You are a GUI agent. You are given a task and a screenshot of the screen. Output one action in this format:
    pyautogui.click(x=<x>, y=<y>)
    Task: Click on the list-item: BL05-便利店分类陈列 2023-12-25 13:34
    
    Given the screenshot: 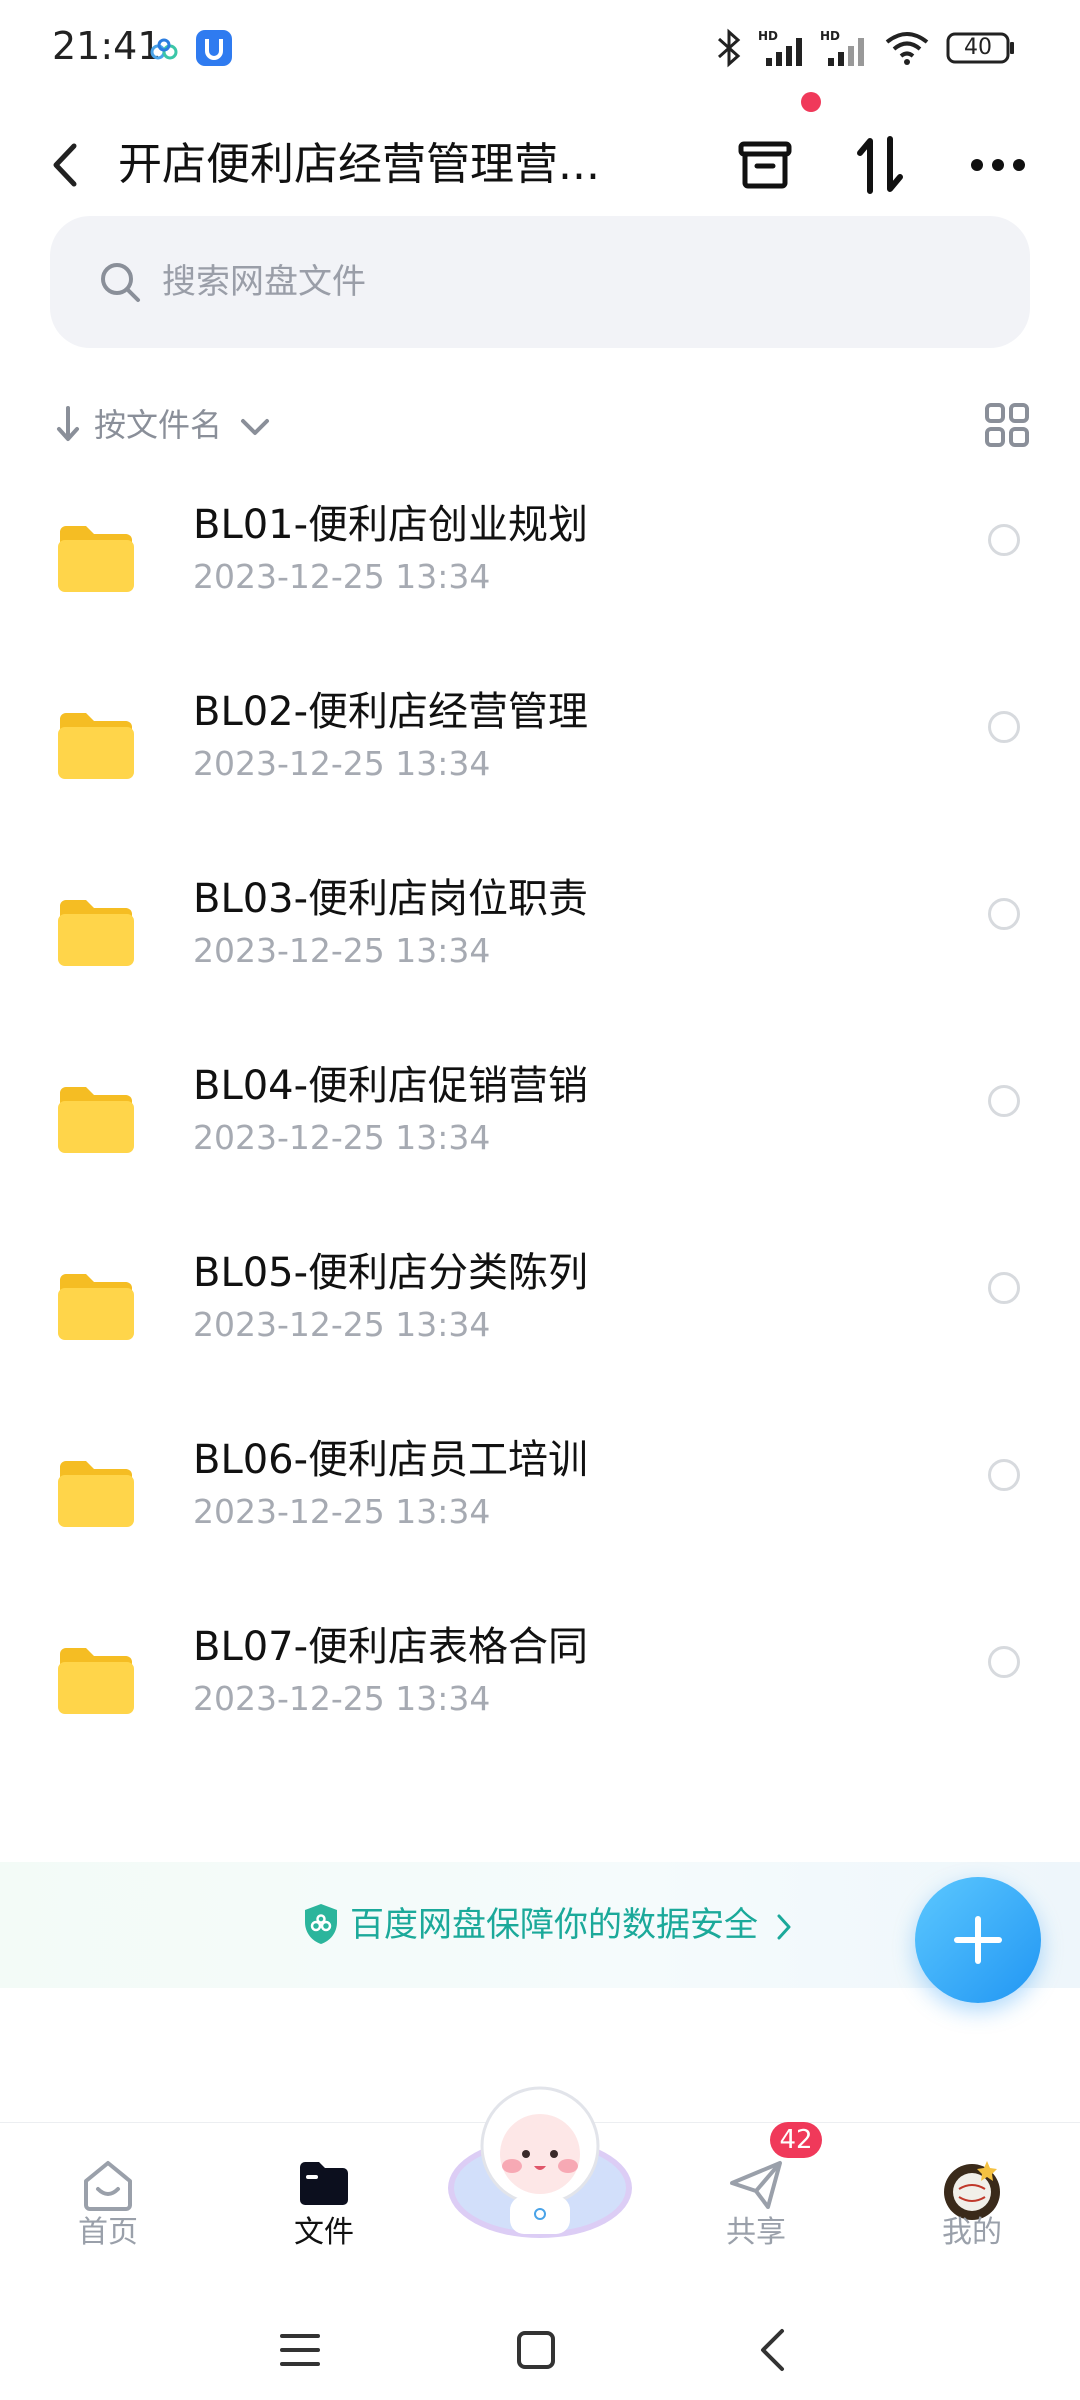 What is the action you would take?
    pyautogui.click(x=540, y=1321)
    